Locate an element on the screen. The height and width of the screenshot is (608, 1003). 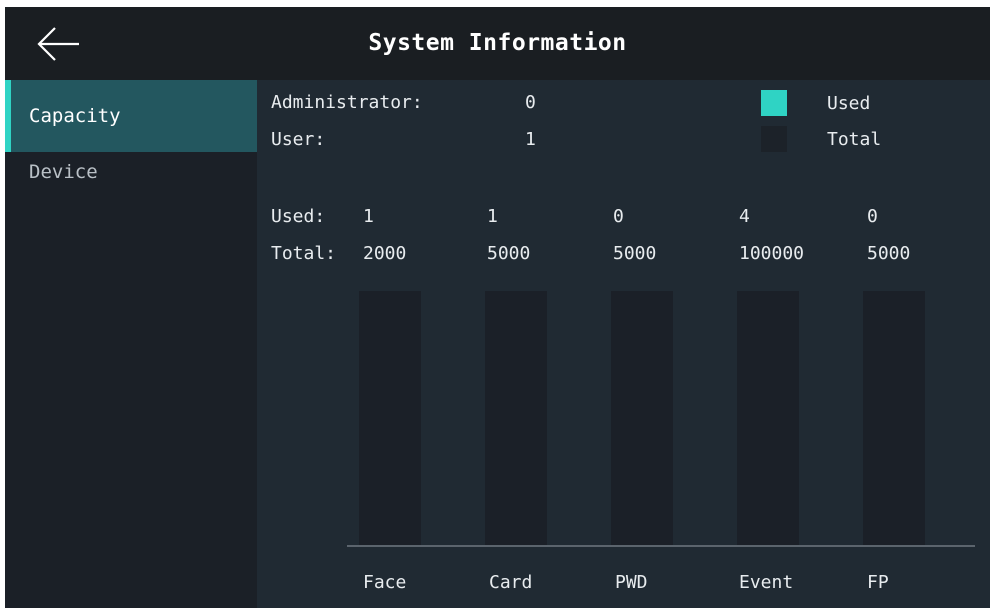
administrator-label: Administrator: is located at coordinates (347, 102).